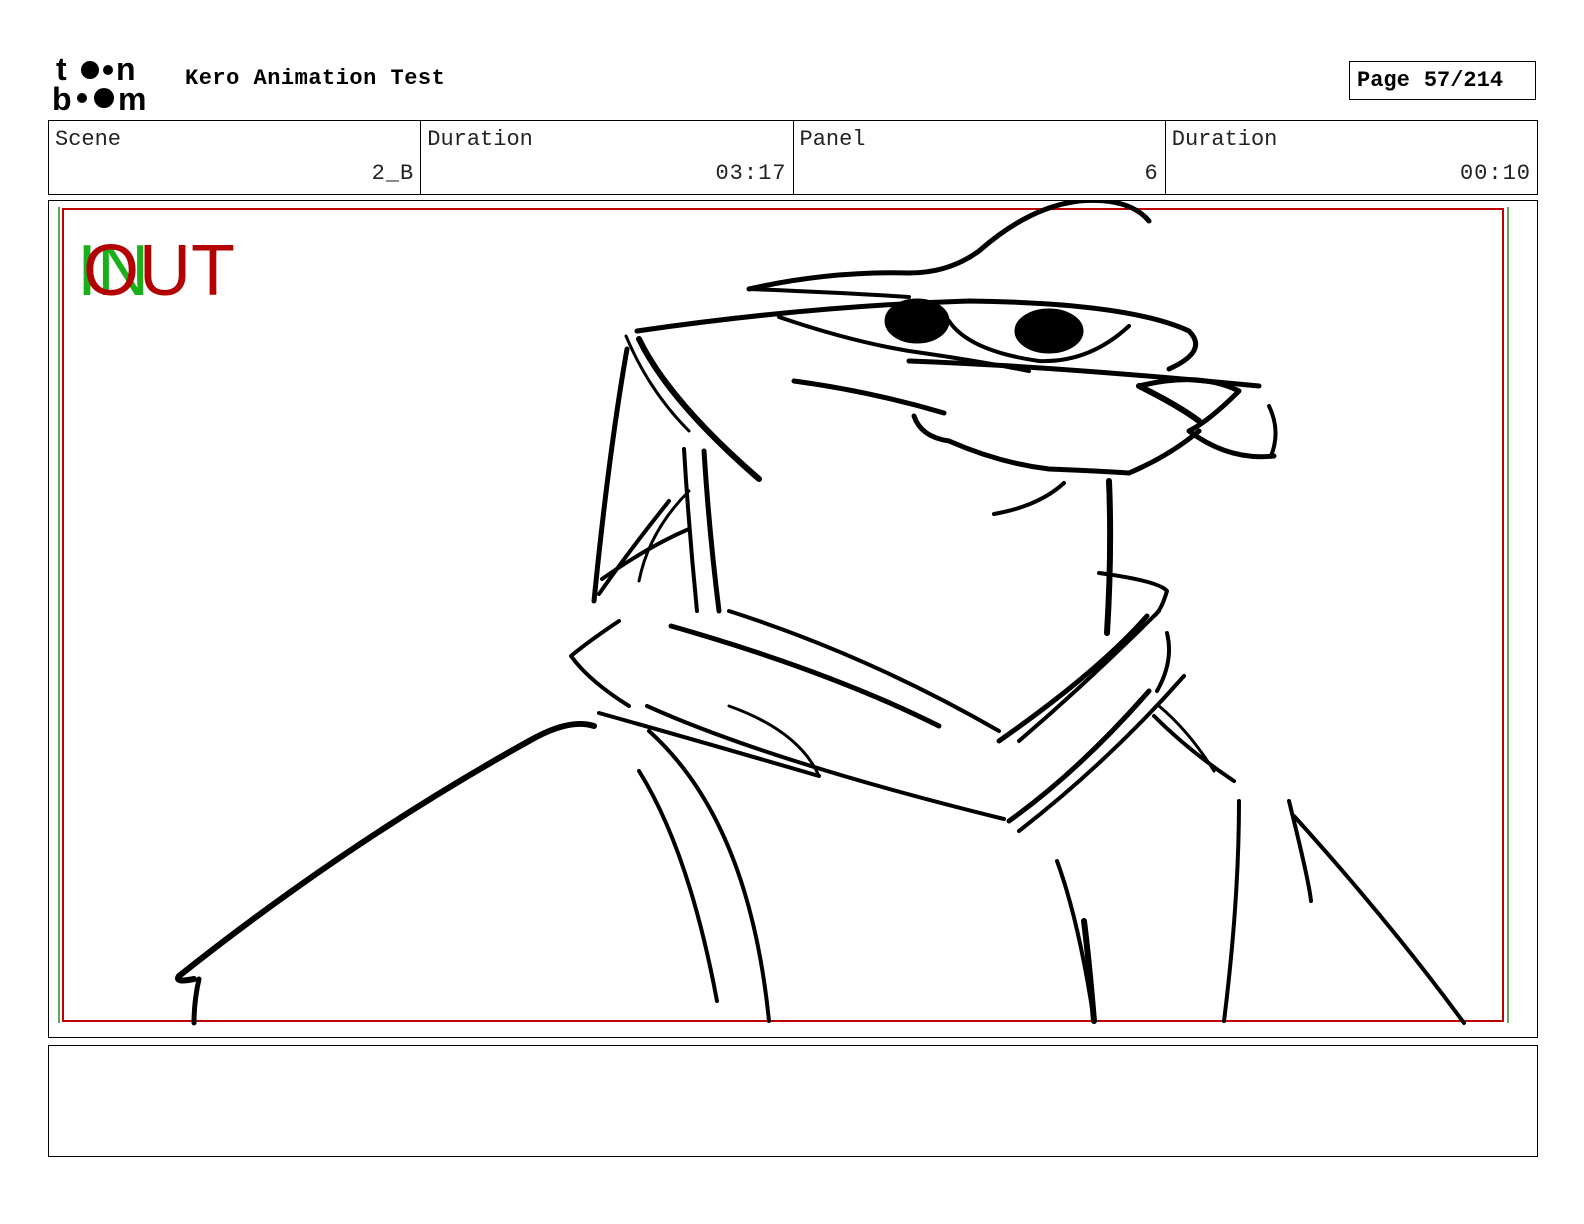  What do you see at coordinates (393, 173) in the screenshot?
I see `scene-value: 2_B` at bounding box center [393, 173].